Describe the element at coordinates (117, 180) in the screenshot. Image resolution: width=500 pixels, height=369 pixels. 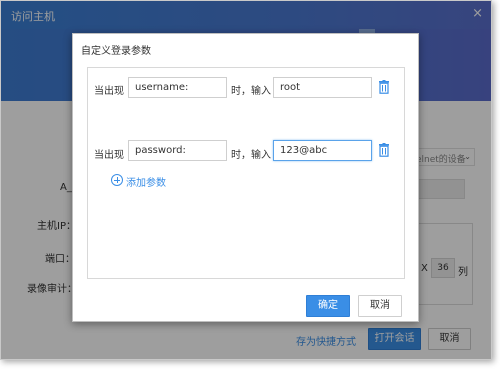
I see `add-circle-icon` at that location.